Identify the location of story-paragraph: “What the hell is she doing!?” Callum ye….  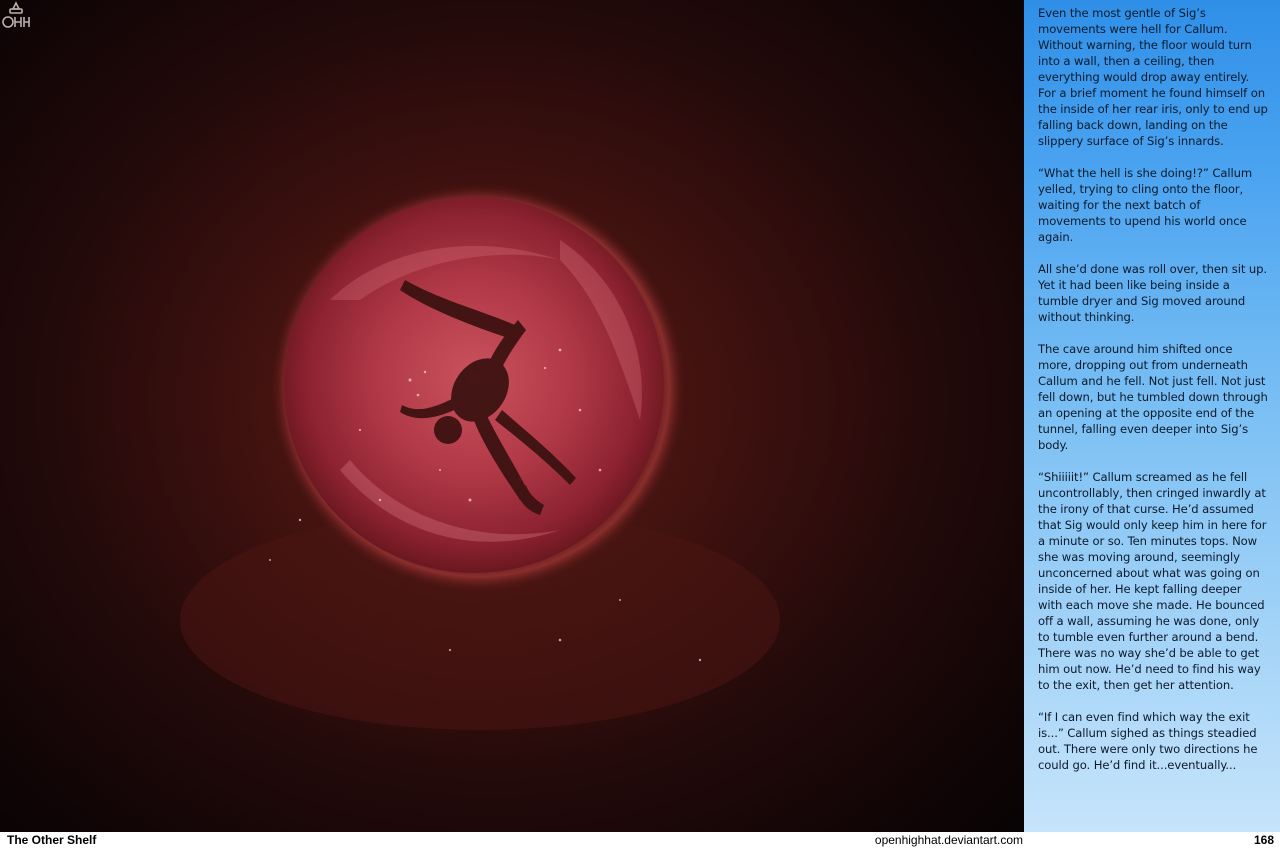
(1145, 205).